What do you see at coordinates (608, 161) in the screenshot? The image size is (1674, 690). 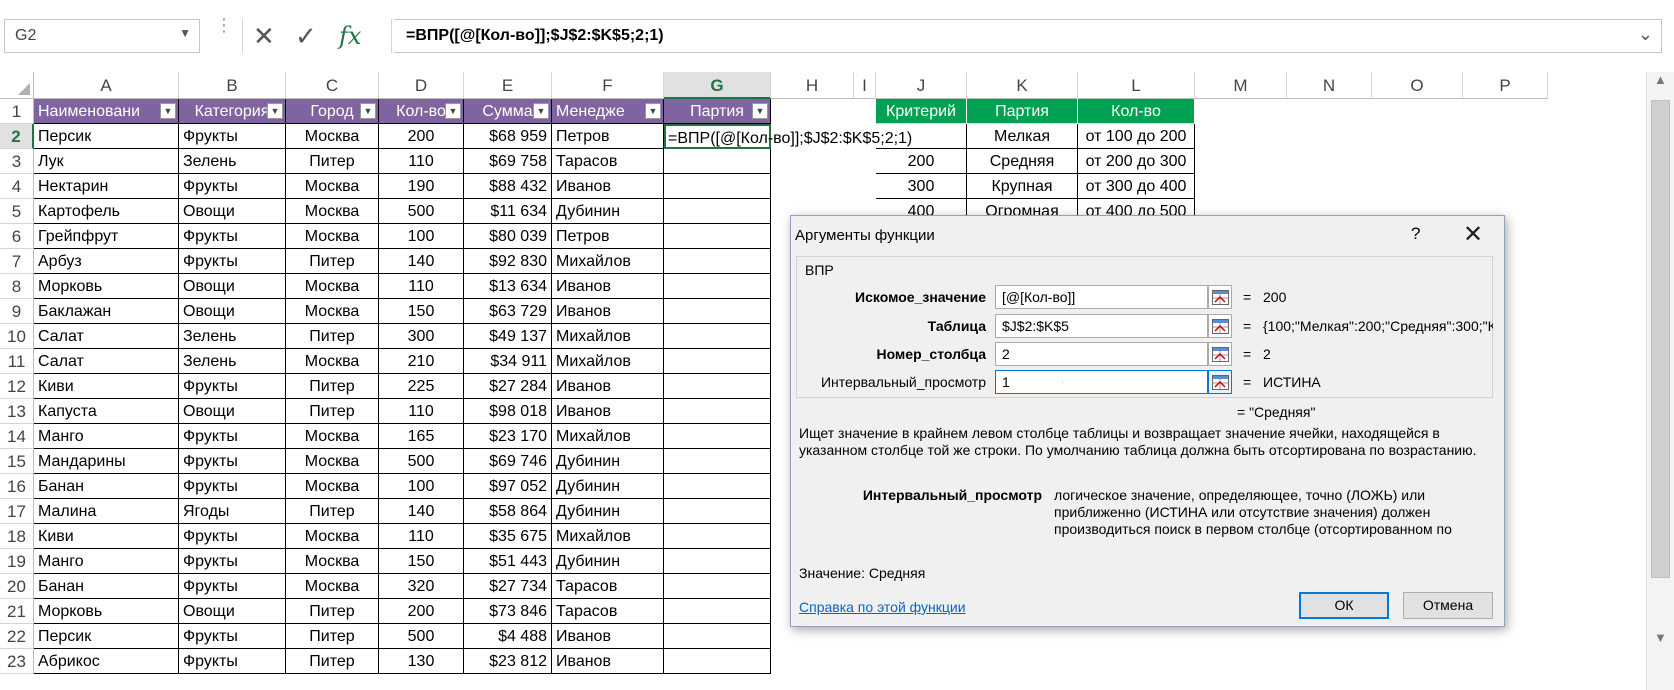 I see `table-cell: Тарасов` at bounding box center [608, 161].